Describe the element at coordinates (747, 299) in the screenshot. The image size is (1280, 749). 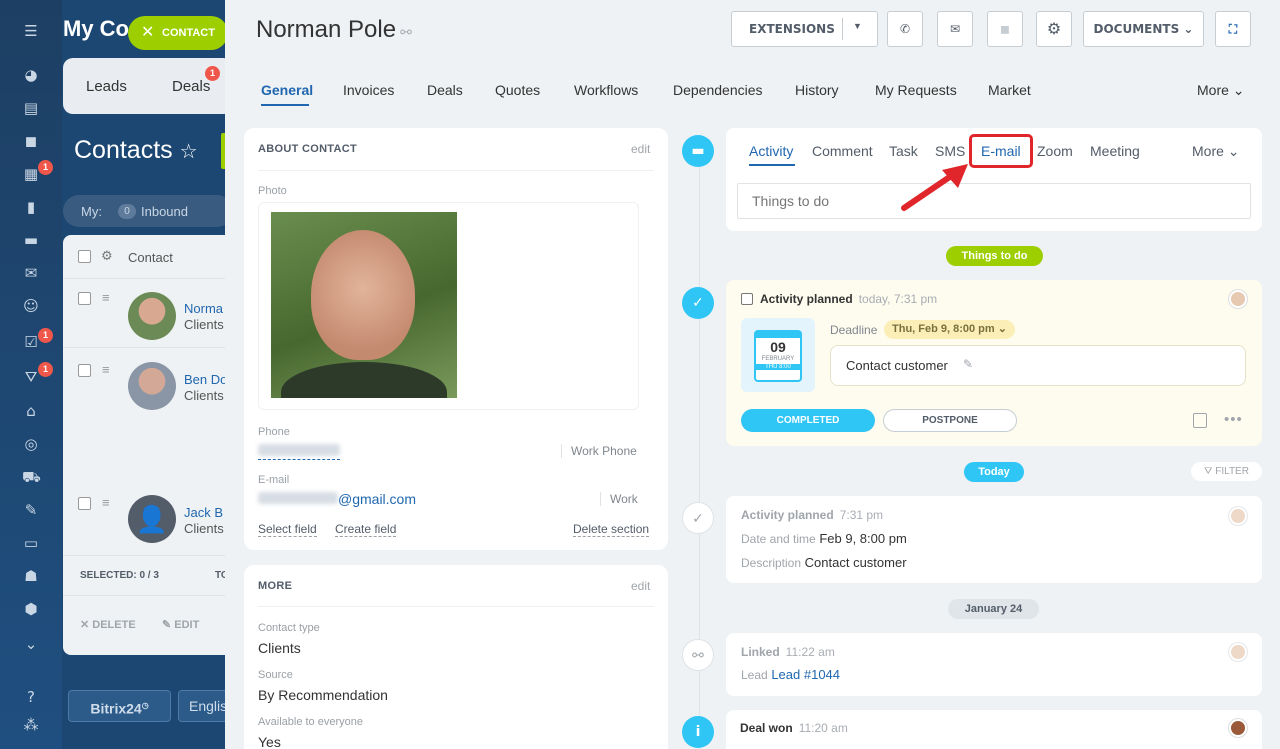
I see `activity-checkbox` at that location.